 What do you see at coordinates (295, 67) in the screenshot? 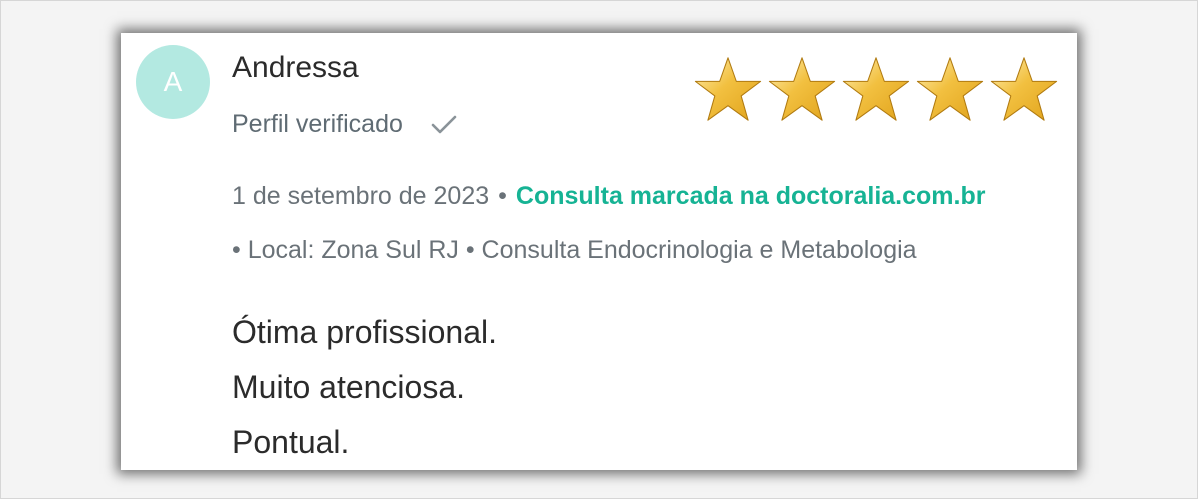
I see `reviewer-name: Andressa` at bounding box center [295, 67].